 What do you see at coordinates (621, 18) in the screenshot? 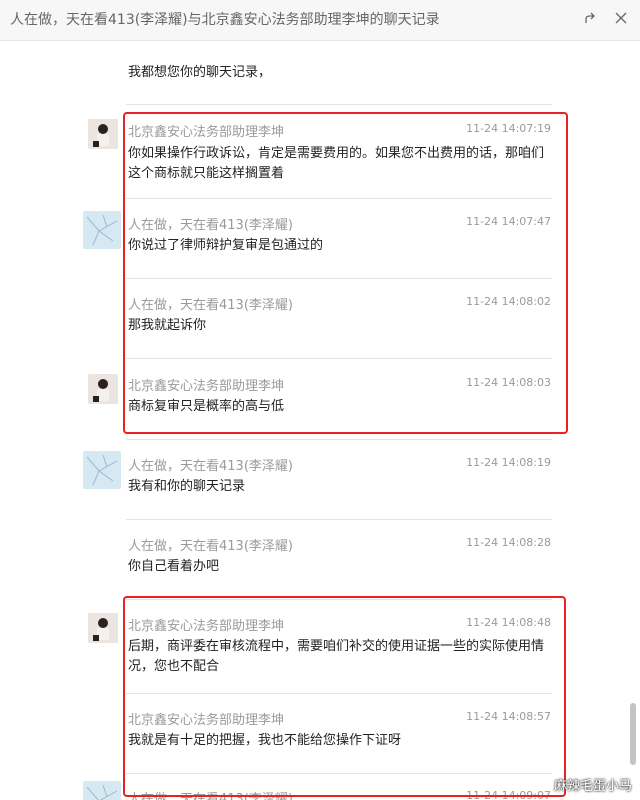
I see `close-icon` at bounding box center [621, 18].